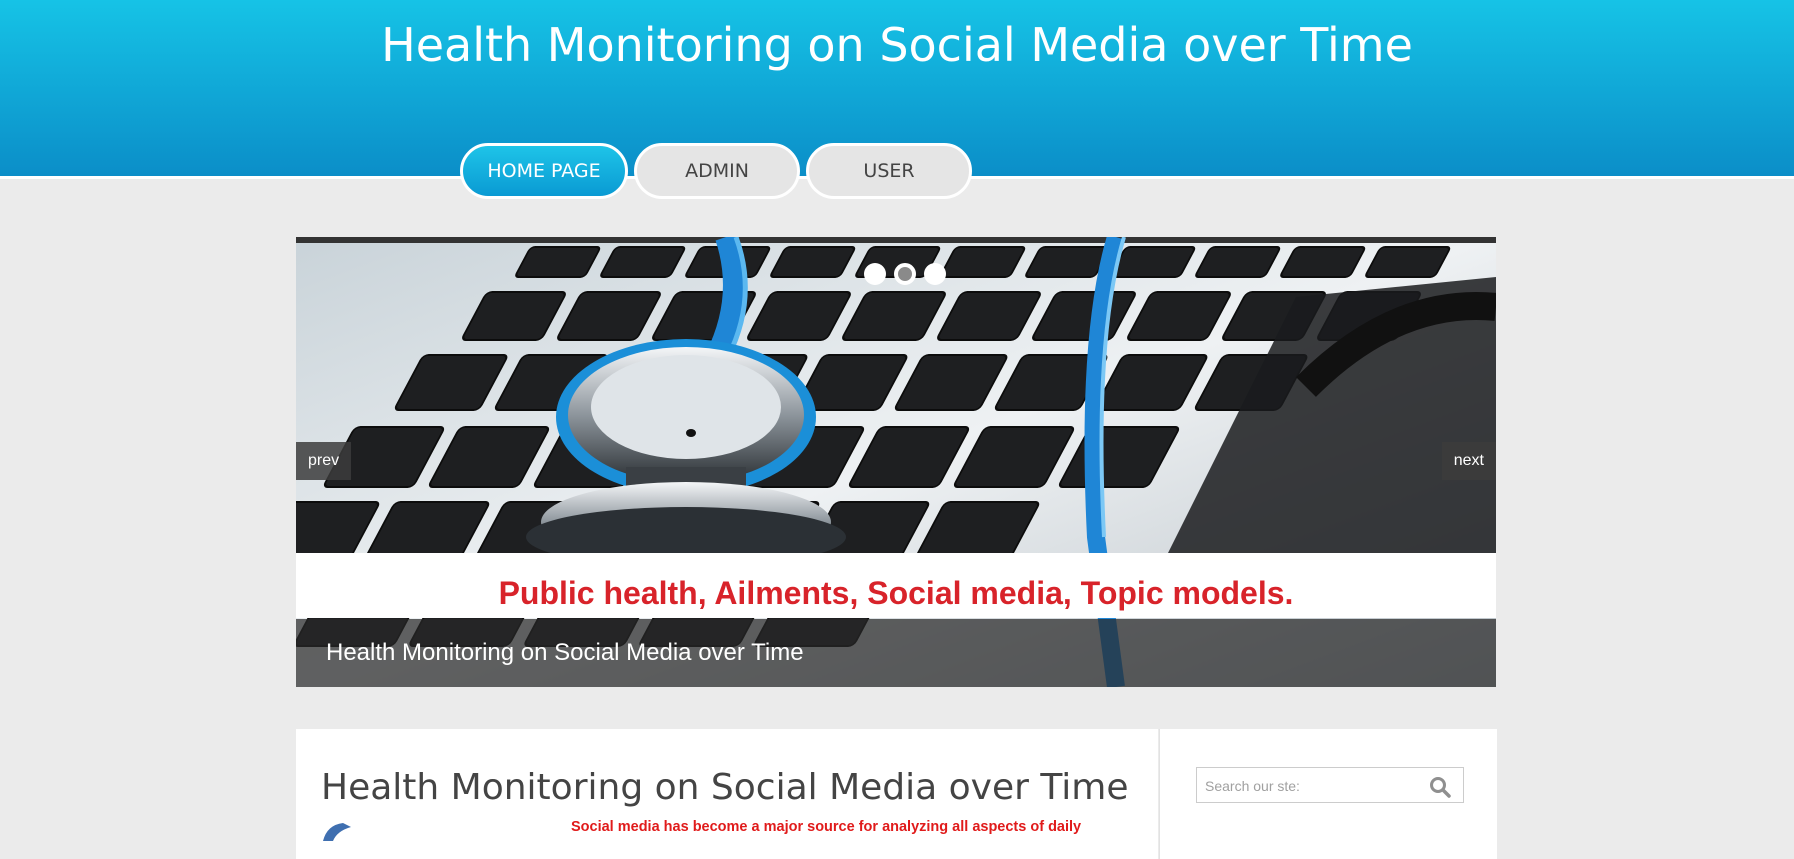 The height and width of the screenshot is (859, 1794). I want to click on slider-pagination, so click(905, 274).